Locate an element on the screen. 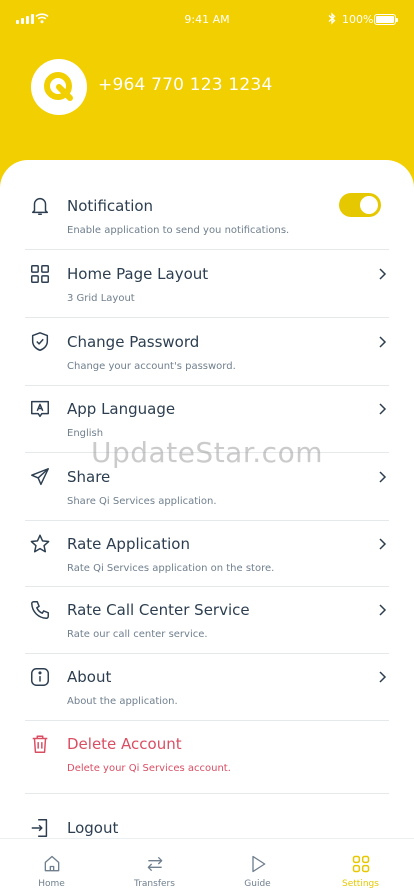  setting-subtitle: 3 Grid Layout is located at coordinates (101, 298).